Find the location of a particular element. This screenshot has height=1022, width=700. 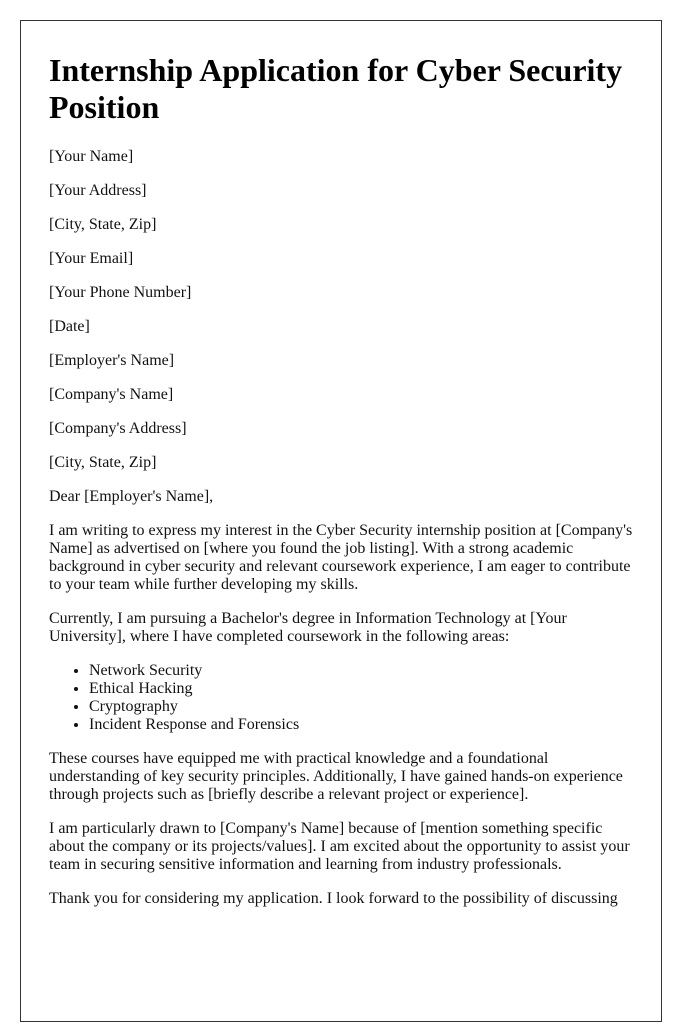

coursework-item: Network Security is located at coordinates (361, 671).